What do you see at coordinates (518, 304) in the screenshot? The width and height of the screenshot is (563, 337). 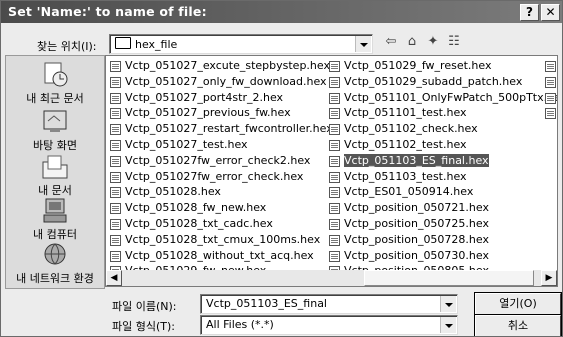 I see `open-button: 열기(O)` at bounding box center [518, 304].